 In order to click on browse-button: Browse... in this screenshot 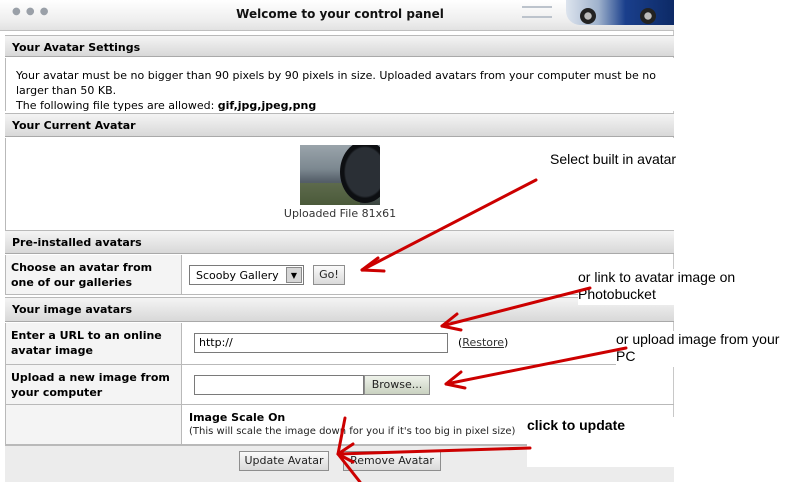, I will do `click(397, 385)`.